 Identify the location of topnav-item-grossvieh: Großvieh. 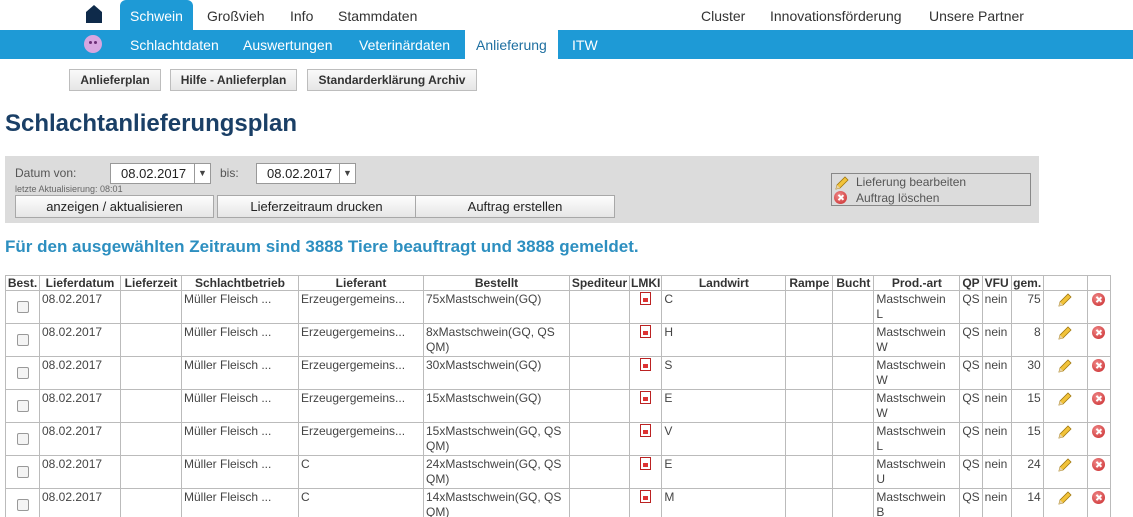
(236, 15).